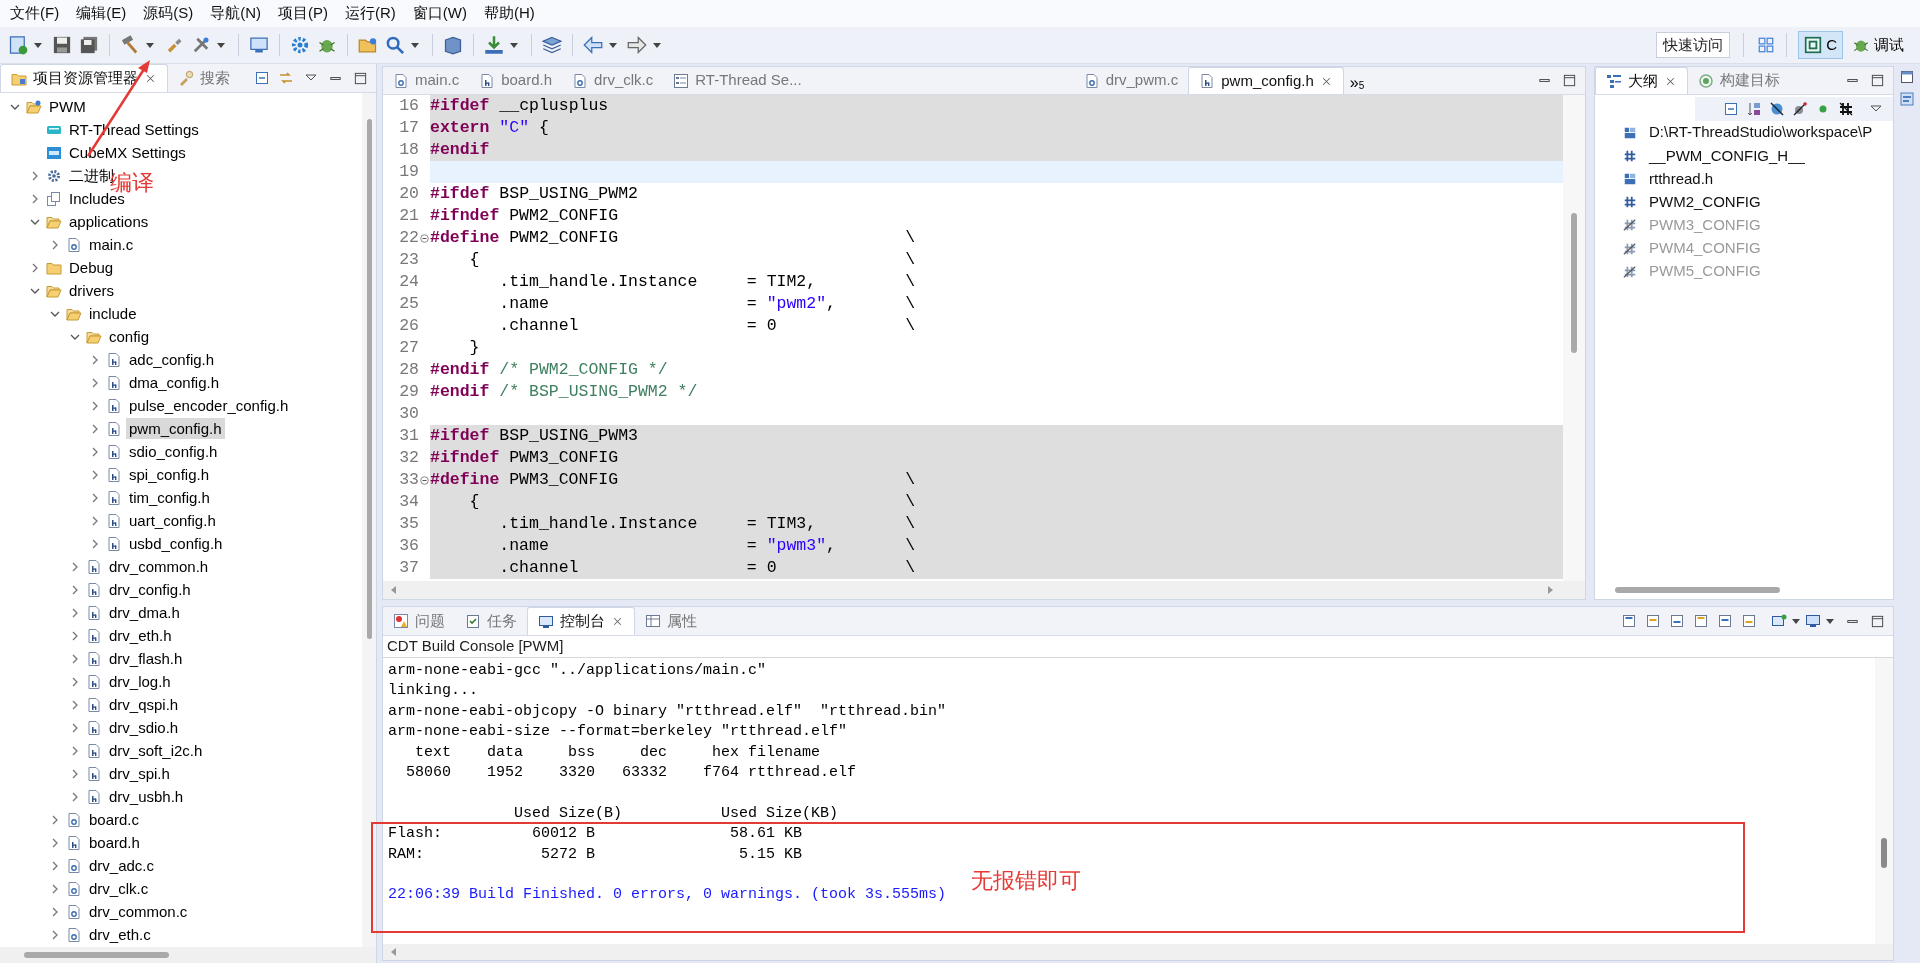  Describe the element at coordinates (35, 13) in the screenshot. I see `menu-item: 文件(F)` at that location.